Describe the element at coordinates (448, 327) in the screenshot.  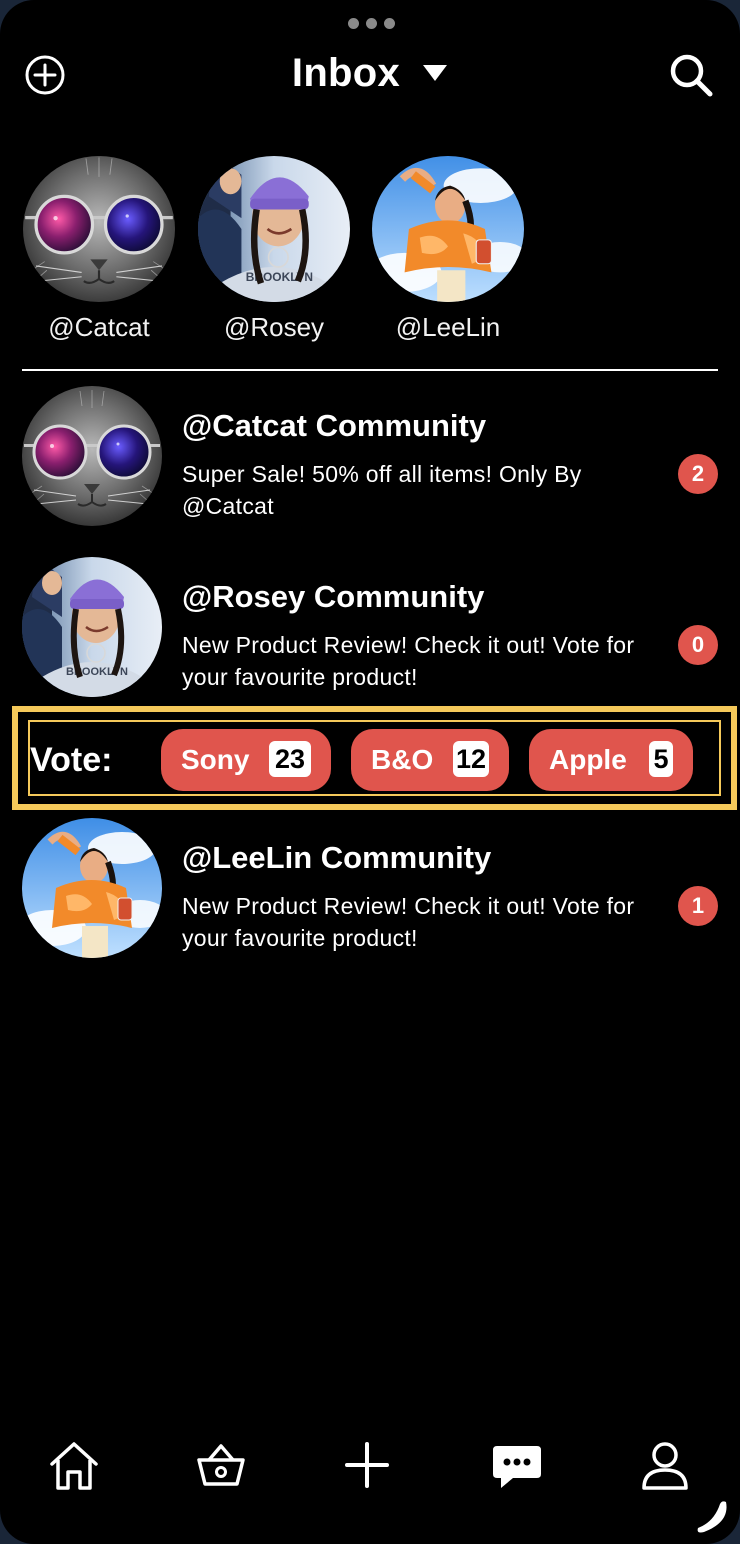
I see `story-handle: @LeeLin` at that location.